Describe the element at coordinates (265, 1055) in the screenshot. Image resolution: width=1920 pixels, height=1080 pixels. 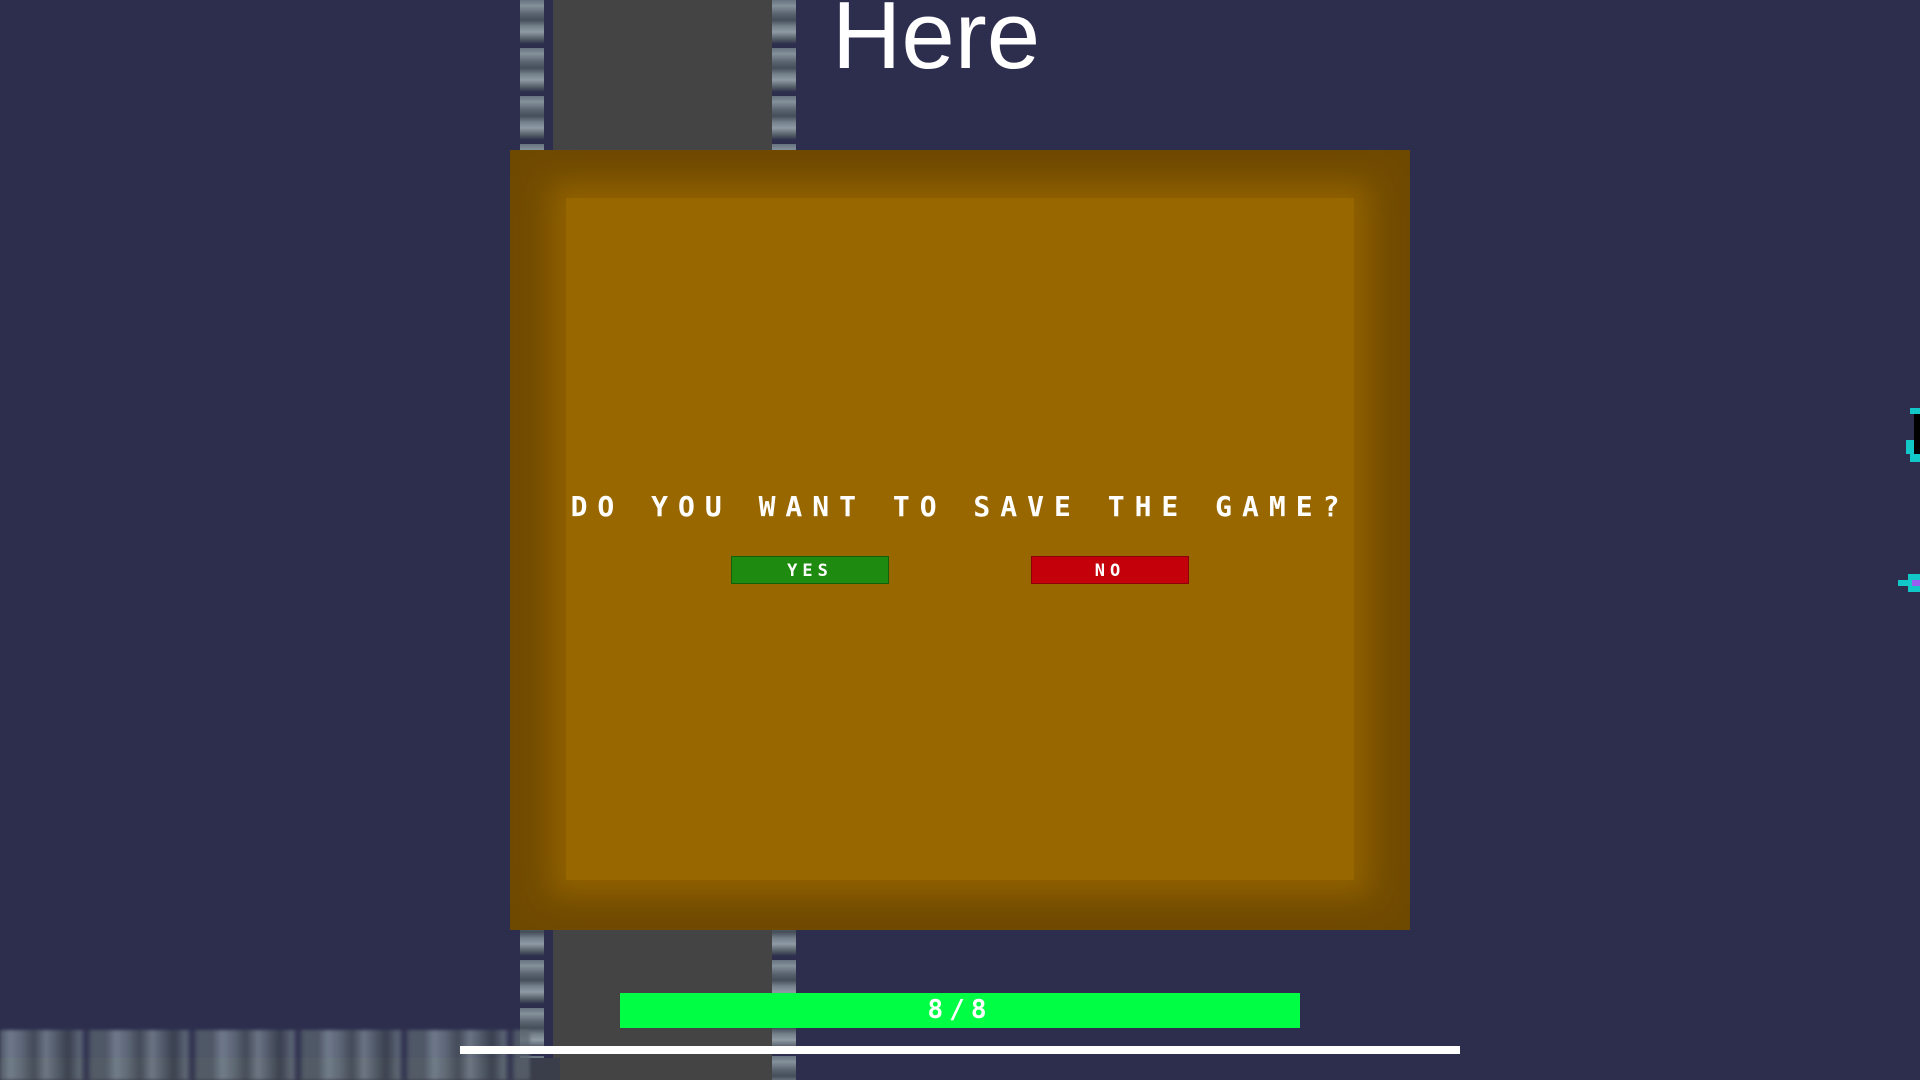
I see `stone-floor` at that location.